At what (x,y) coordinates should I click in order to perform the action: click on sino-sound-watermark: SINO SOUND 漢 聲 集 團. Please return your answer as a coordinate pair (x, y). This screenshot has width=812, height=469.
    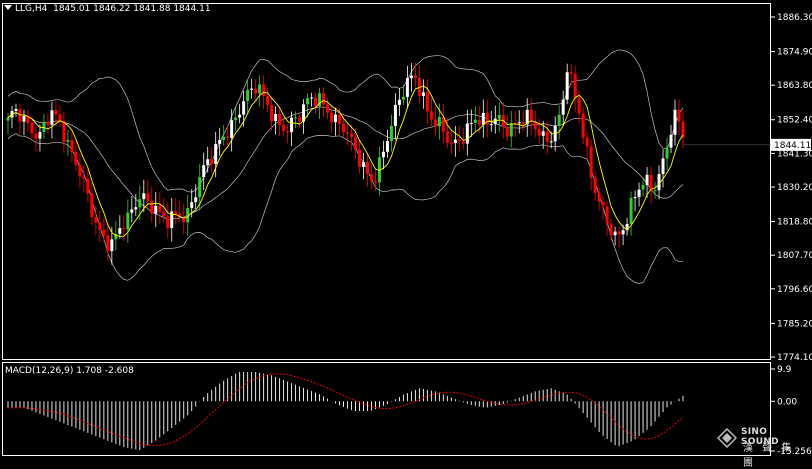
    Looking at the image, I should click on (762, 447).